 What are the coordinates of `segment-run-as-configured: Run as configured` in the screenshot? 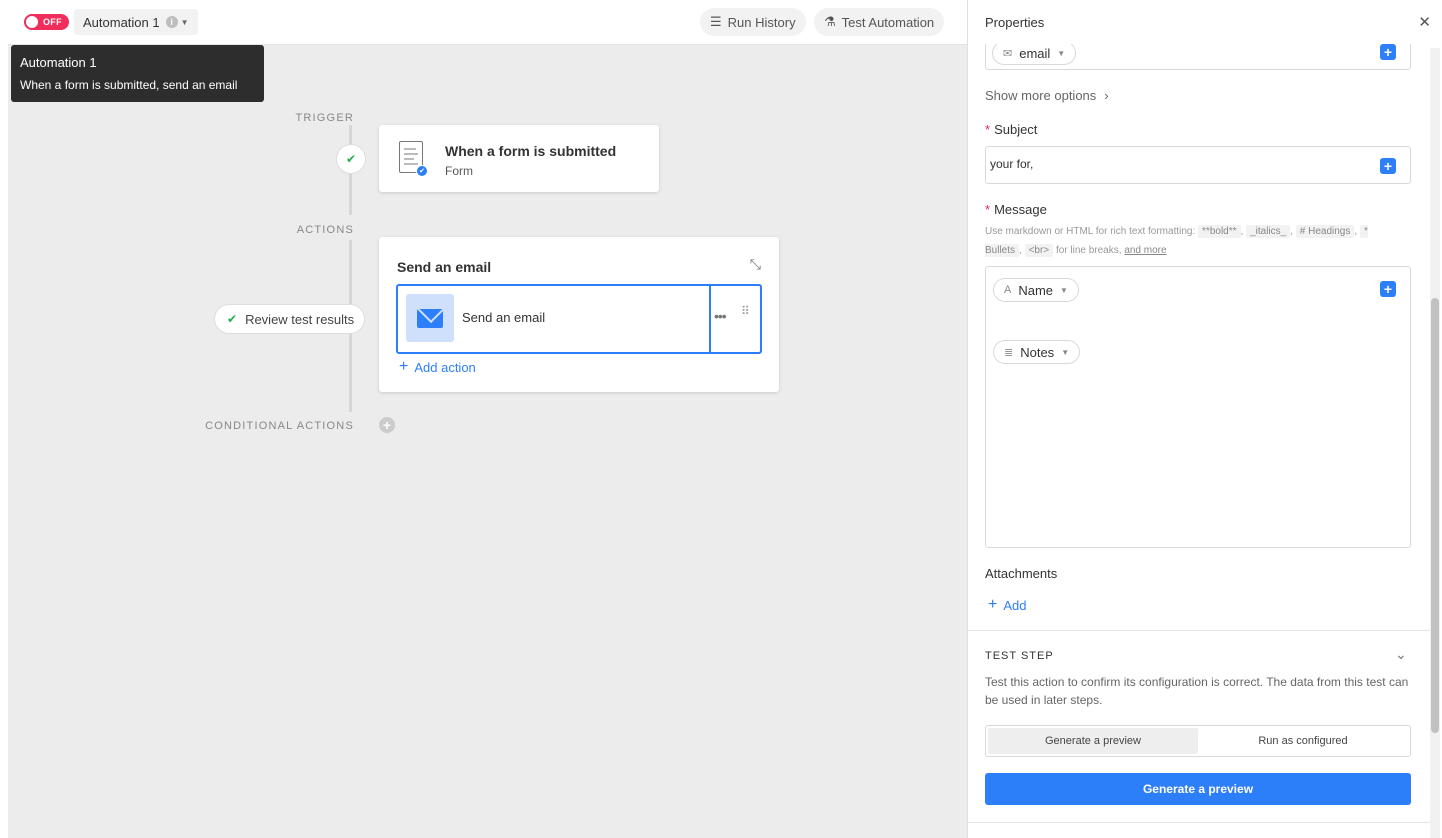 It's located at (1303, 741).